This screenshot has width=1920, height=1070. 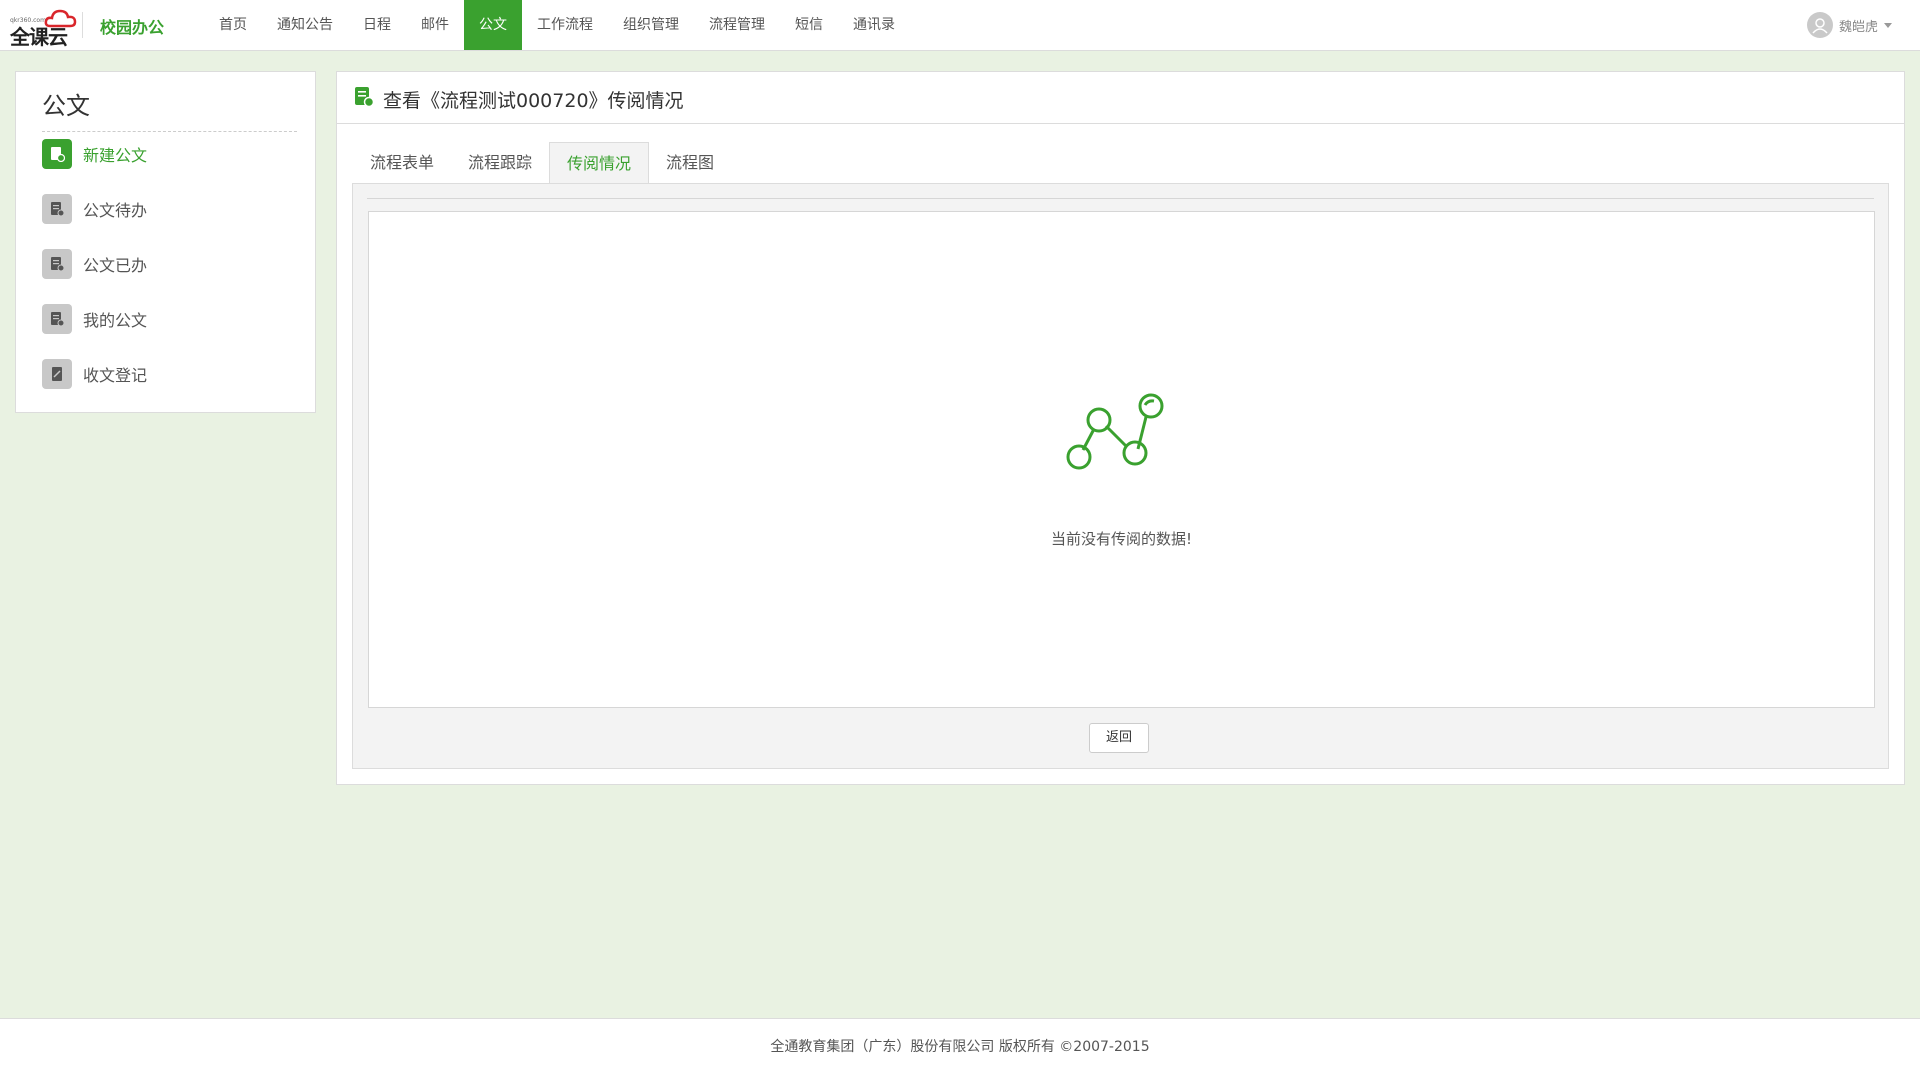 I want to click on register-icon, so click(x=57, y=374).